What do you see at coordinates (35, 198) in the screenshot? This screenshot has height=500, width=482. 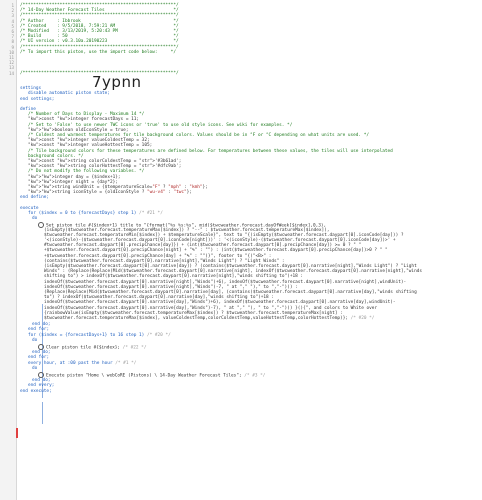 I see `define-end: end define;` at bounding box center [35, 198].